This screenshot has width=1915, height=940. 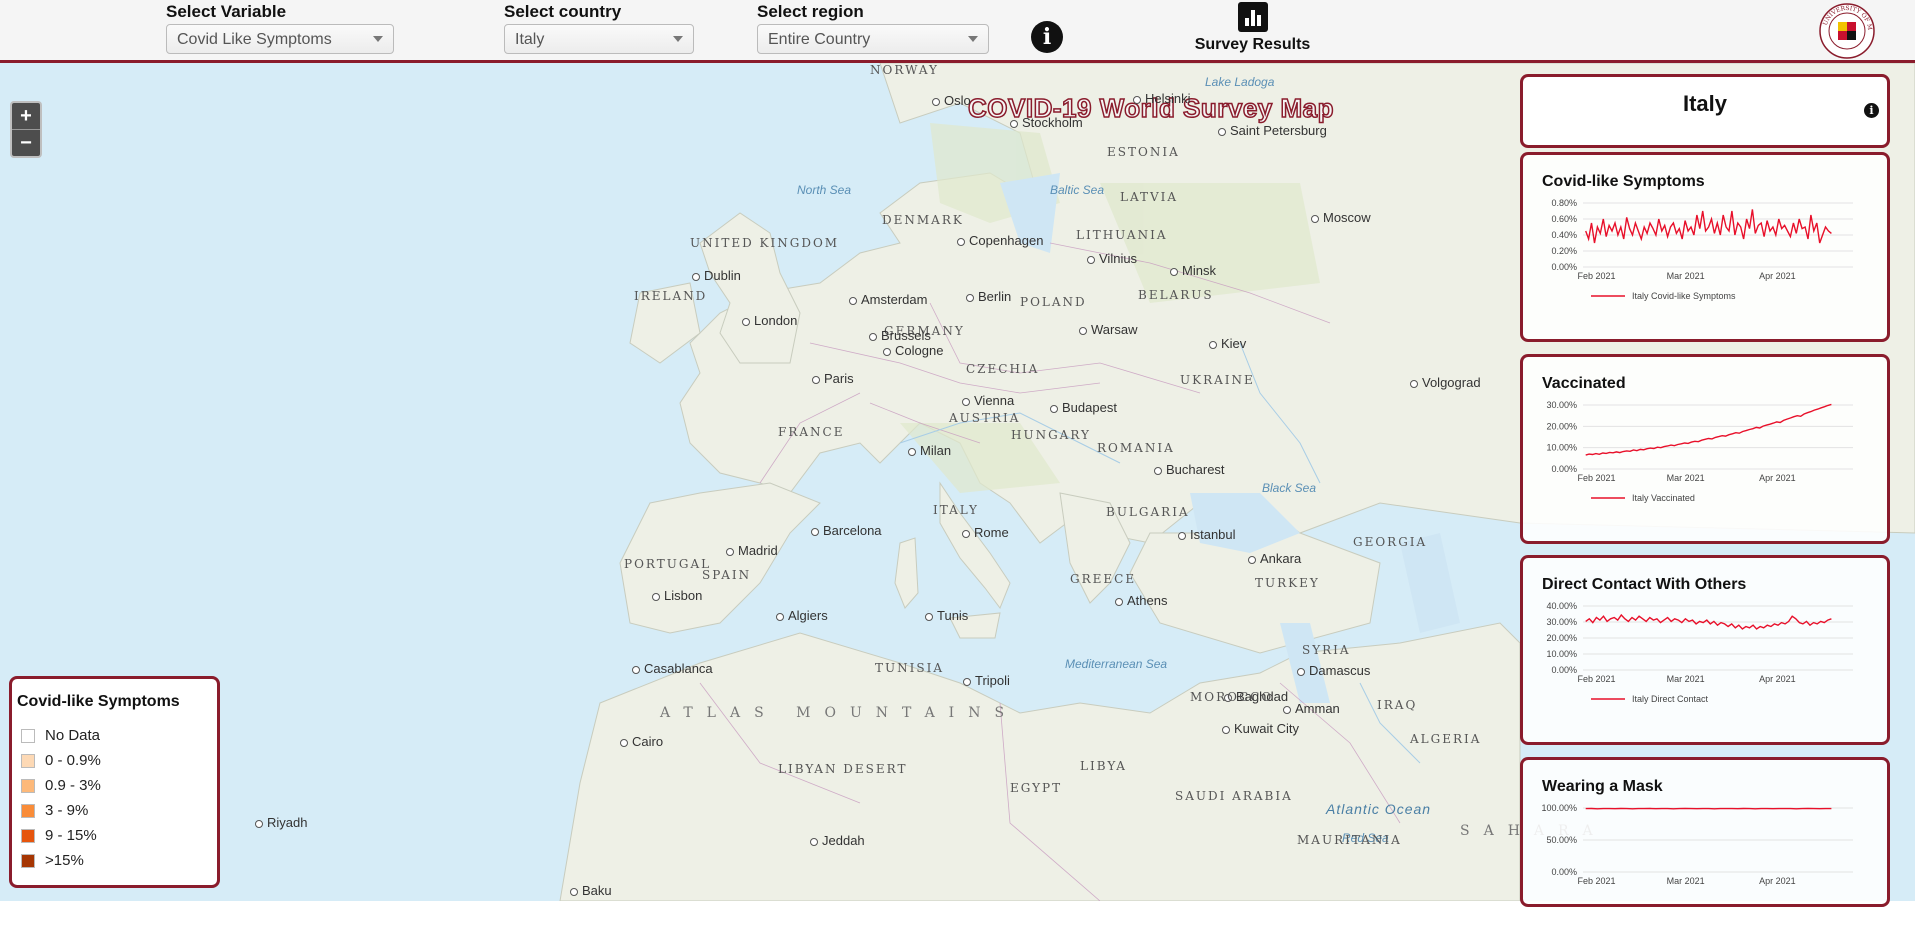 What do you see at coordinates (1561, 606) in the screenshot?
I see `y-tick-label: 40.00%` at bounding box center [1561, 606].